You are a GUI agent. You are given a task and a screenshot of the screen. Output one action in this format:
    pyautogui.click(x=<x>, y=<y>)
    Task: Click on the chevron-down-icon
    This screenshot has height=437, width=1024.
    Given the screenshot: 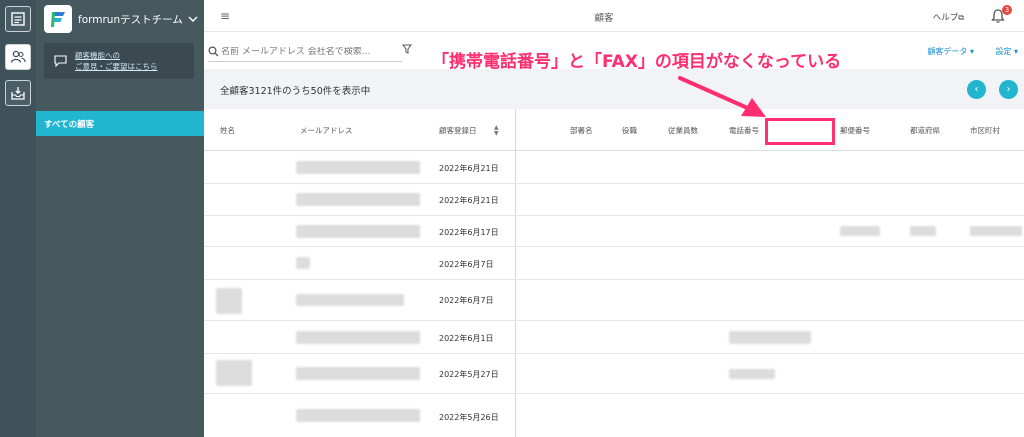 What is the action you would take?
    pyautogui.click(x=193, y=19)
    